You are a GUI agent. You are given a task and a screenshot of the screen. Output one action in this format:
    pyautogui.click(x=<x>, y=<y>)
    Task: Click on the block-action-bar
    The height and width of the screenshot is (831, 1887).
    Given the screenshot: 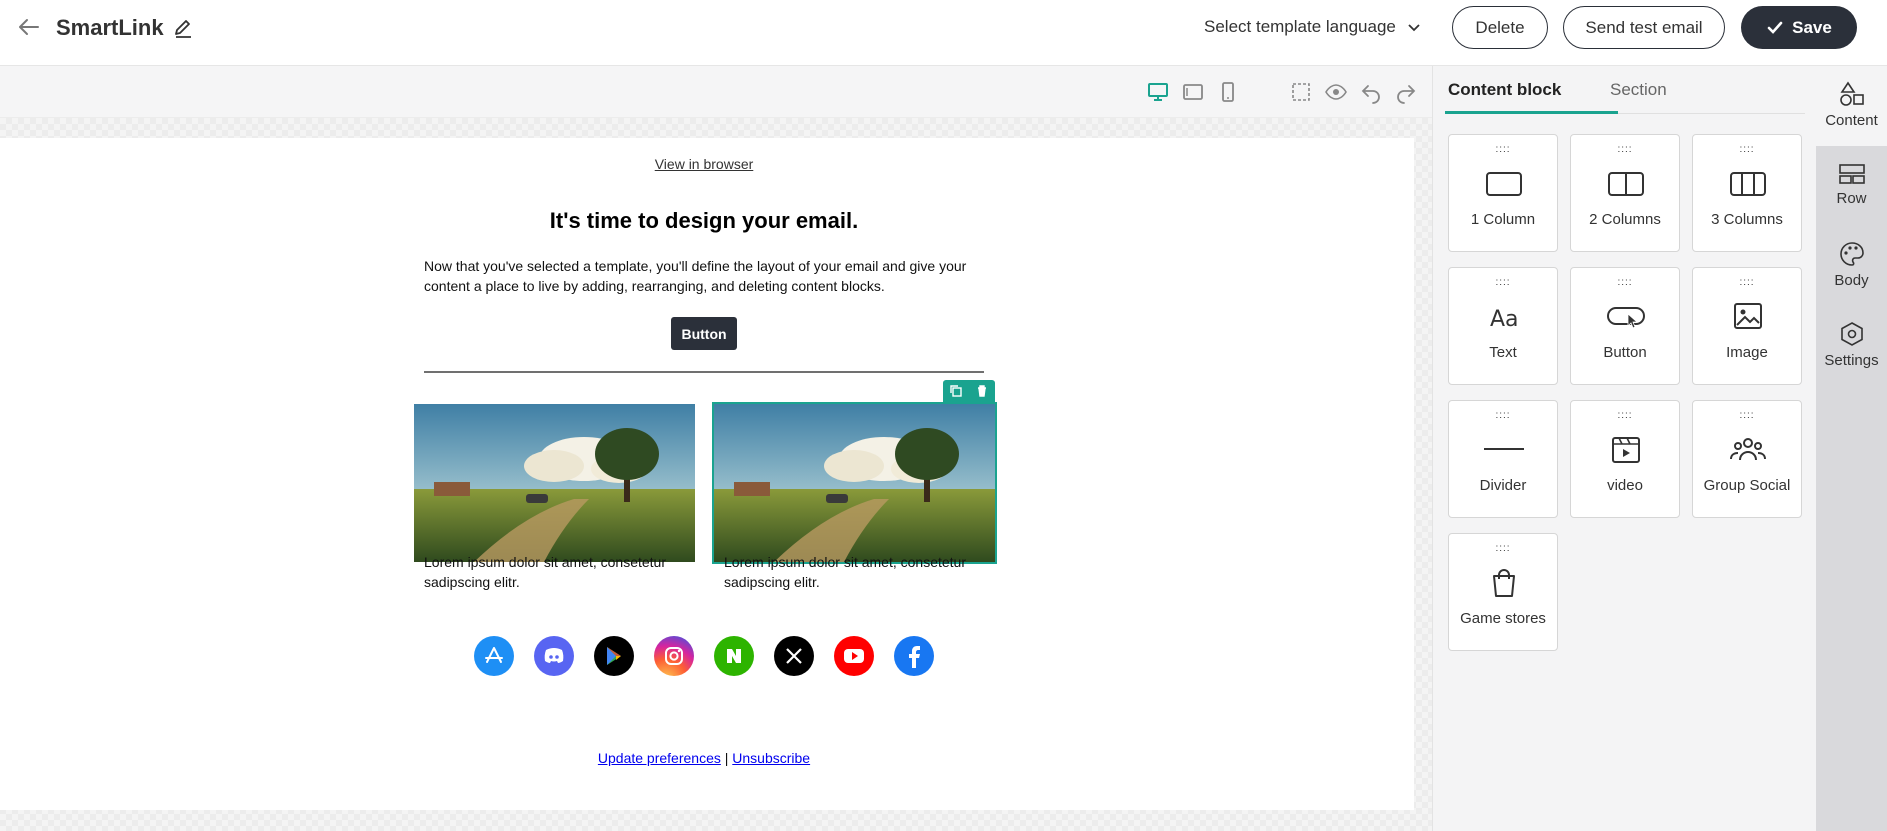 What is the action you would take?
    pyautogui.click(x=969, y=391)
    